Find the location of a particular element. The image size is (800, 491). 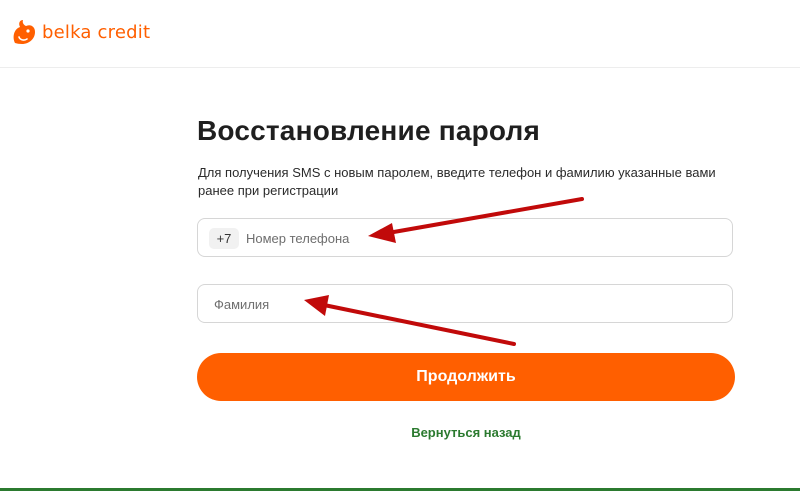

back-link: Вернуться назад is located at coordinates (400, 432).